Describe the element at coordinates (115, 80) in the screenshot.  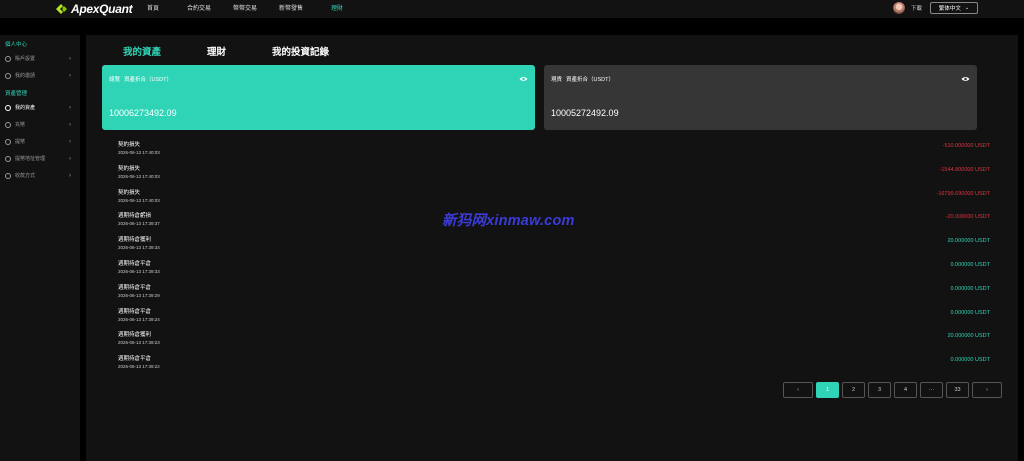
I see `card-title: 總覽` at that location.